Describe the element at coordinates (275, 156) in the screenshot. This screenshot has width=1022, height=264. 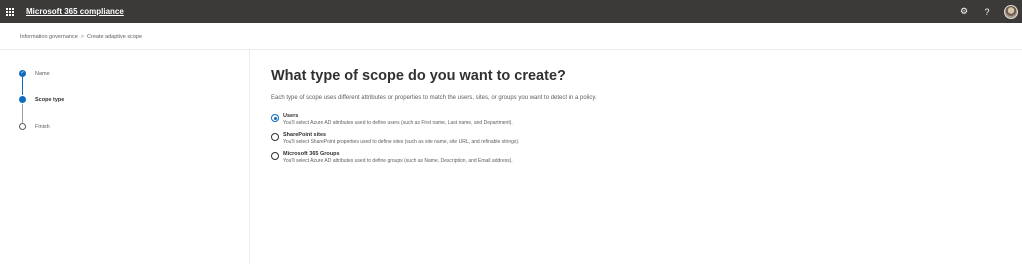
I see `radio-microsoft-365-groups` at that location.